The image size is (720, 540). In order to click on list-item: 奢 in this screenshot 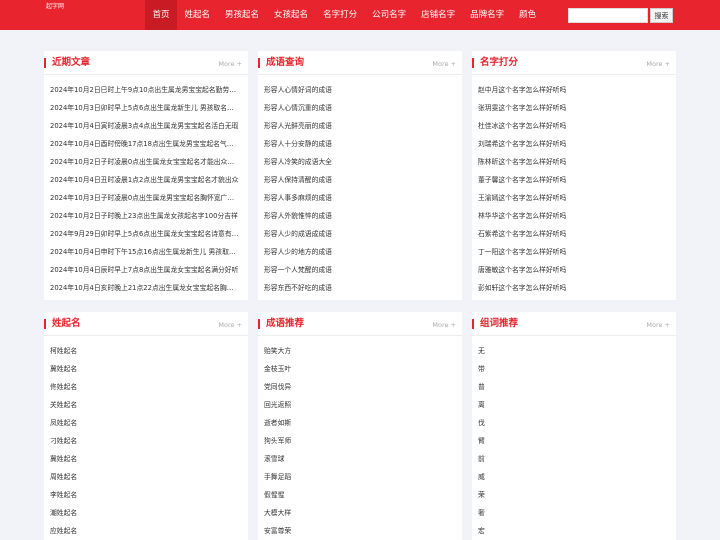, I will do `click(574, 513)`.